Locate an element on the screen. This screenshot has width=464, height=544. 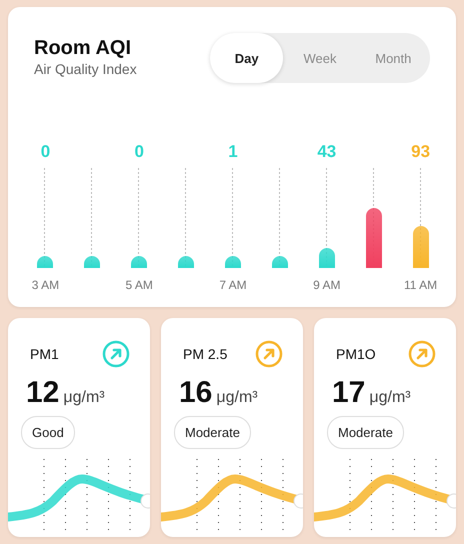
period-tab: Month is located at coordinates (393, 58).